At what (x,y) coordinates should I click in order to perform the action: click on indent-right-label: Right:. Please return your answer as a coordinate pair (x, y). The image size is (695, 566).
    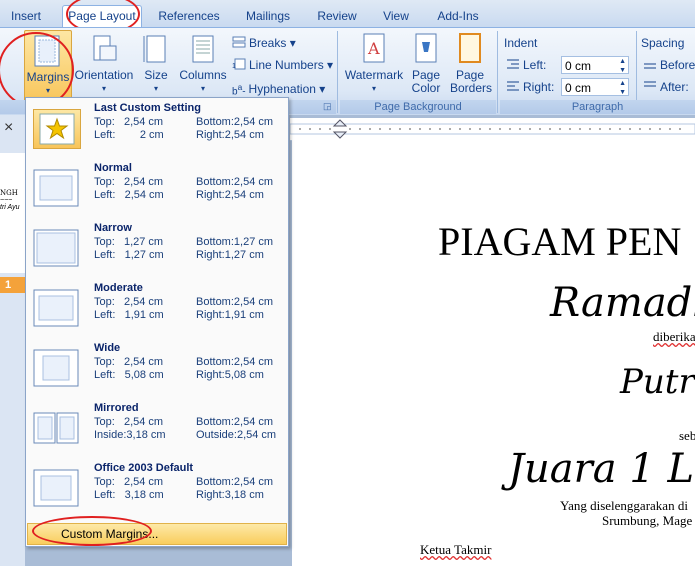
    Looking at the image, I should click on (530, 87).